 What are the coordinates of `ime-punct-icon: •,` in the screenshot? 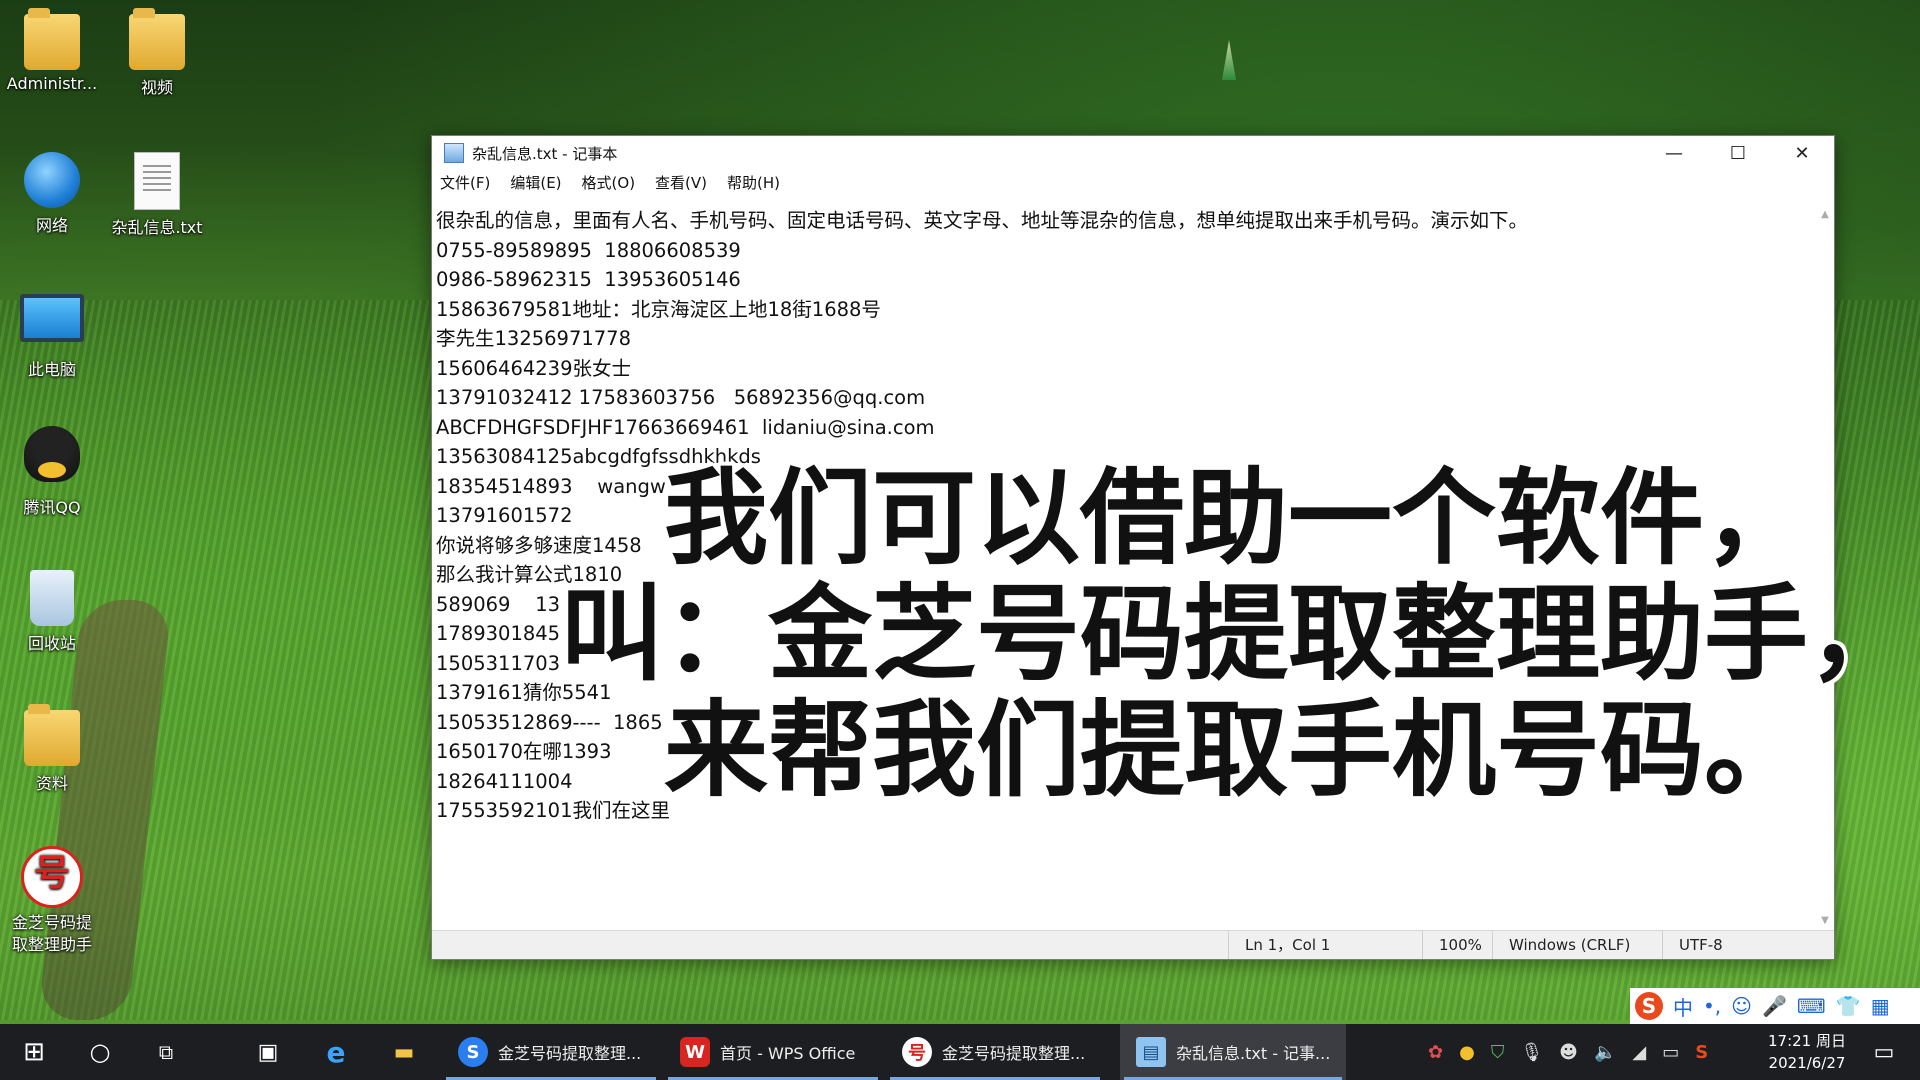 It's located at (1712, 1006).